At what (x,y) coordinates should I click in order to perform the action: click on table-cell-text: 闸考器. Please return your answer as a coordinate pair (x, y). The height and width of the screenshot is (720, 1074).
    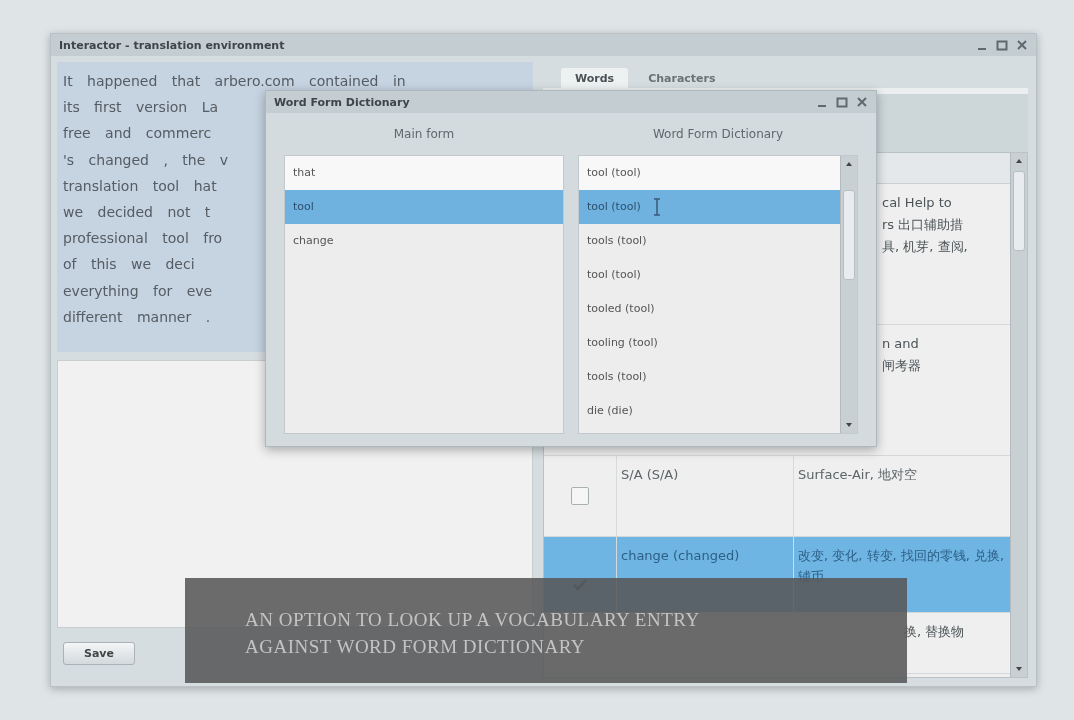
    Looking at the image, I should click on (902, 366).